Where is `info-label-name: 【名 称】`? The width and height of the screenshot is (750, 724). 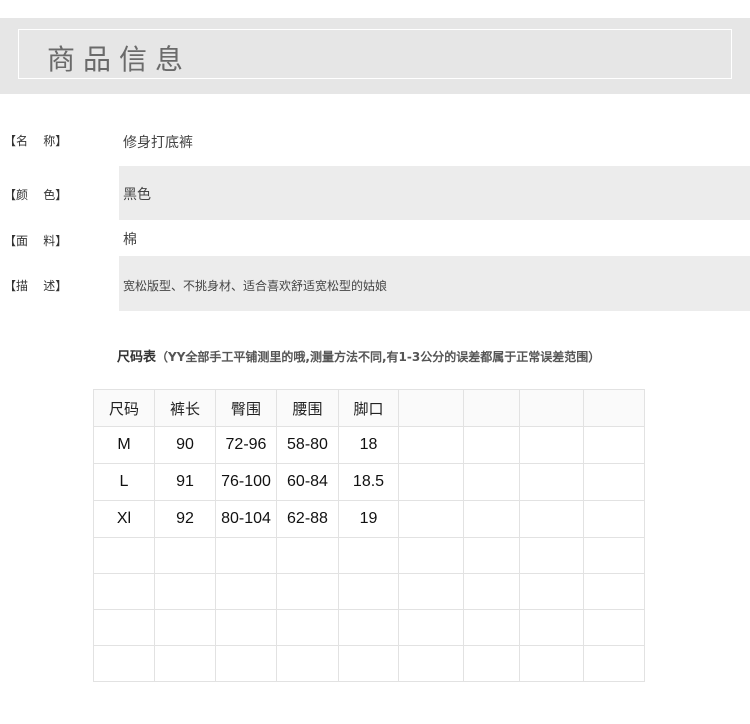
info-label-name: 【名 称】 is located at coordinates (36, 141).